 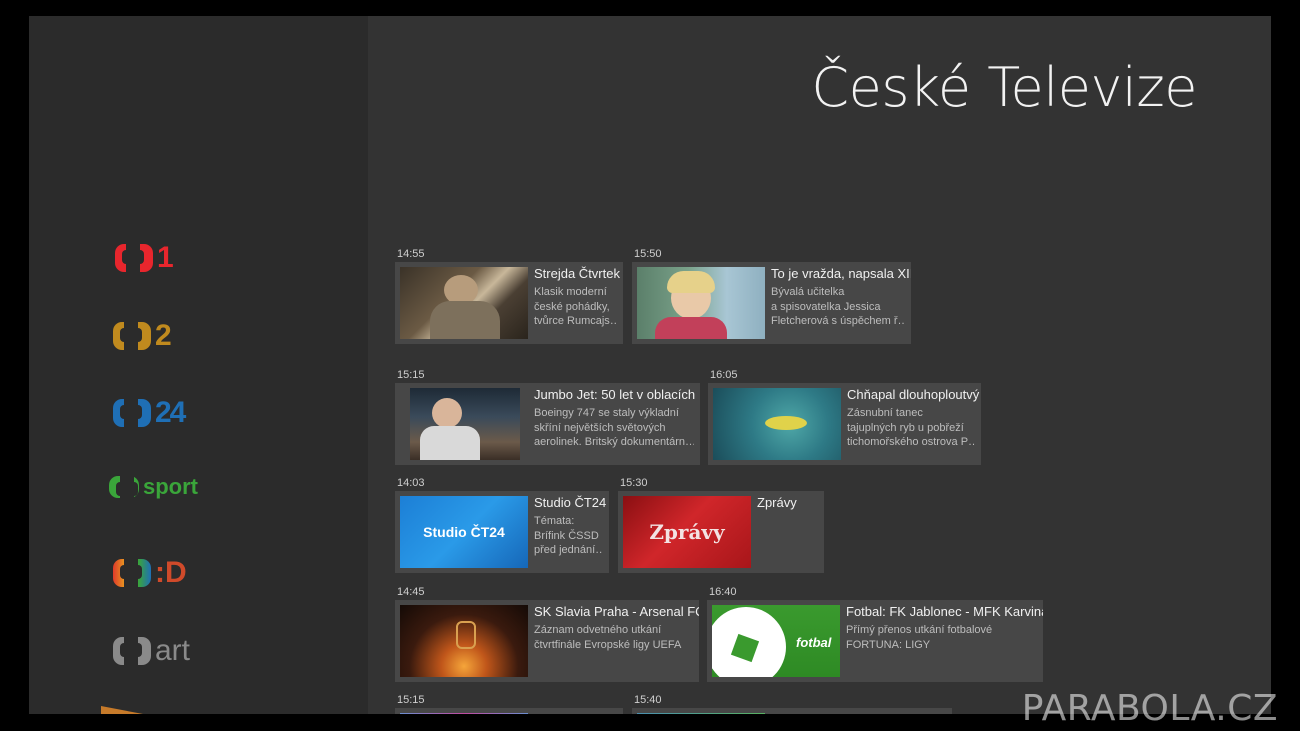 What do you see at coordinates (944, 611) in the screenshot?
I see `program-title: Fotbal: FK Jablonec - MFK Karviná` at bounding box center [944, 611].